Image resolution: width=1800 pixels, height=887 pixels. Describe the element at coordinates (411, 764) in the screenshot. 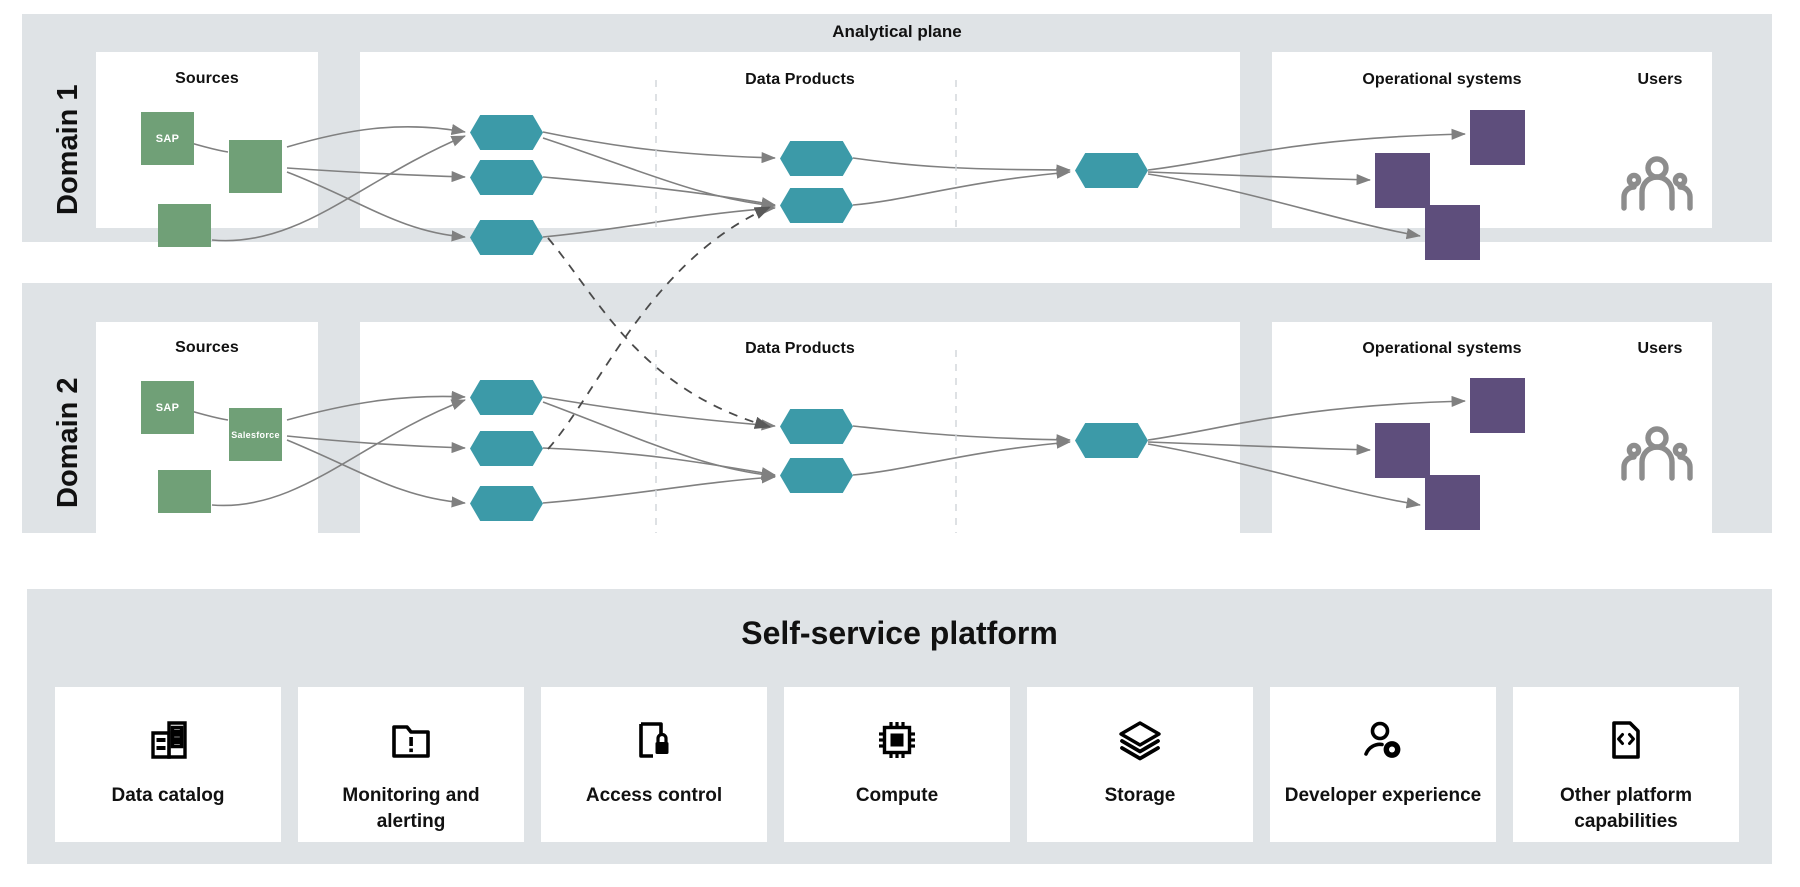

I see `capability-card-monitoring-and-alerting: Monitoring and alerting` at that location.